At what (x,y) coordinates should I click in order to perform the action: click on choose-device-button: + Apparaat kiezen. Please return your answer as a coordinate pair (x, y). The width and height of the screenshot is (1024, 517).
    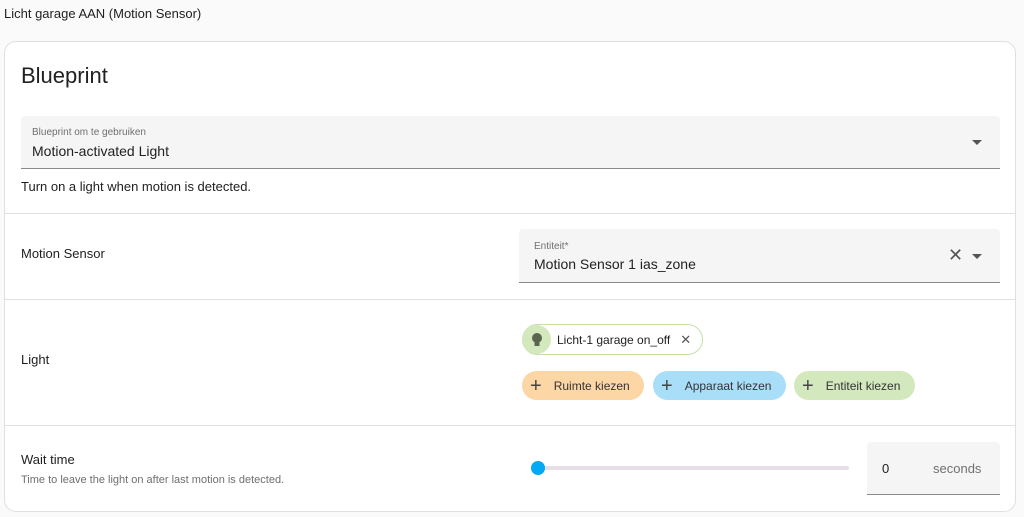
    Looking at the image, I should click on (719, 385).